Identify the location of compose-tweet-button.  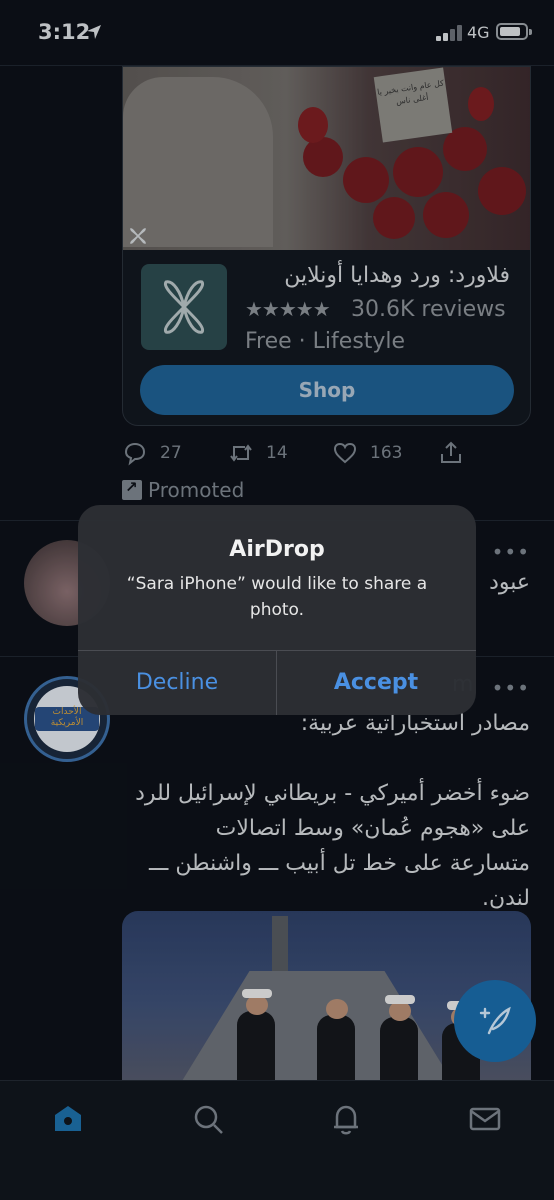
(495, 1021).